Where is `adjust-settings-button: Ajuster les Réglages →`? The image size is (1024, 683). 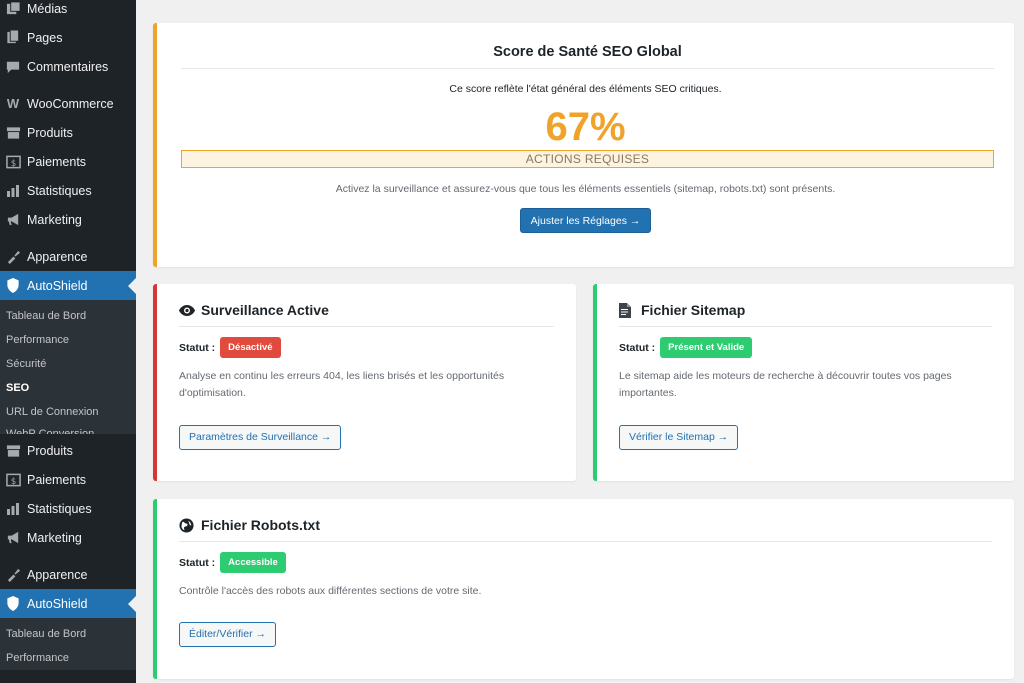 adjust-settings-button: Ajuster les Réglages → is located at coordinates (585, 220).